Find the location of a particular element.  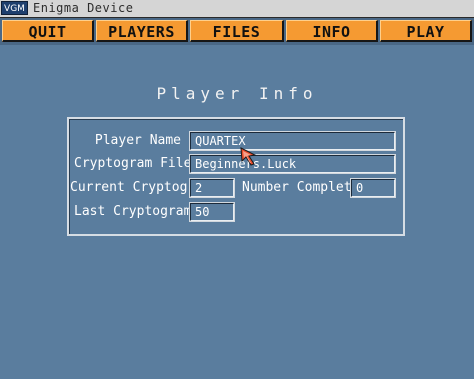

app-badge: VGM is located at coordinates (14, 8).